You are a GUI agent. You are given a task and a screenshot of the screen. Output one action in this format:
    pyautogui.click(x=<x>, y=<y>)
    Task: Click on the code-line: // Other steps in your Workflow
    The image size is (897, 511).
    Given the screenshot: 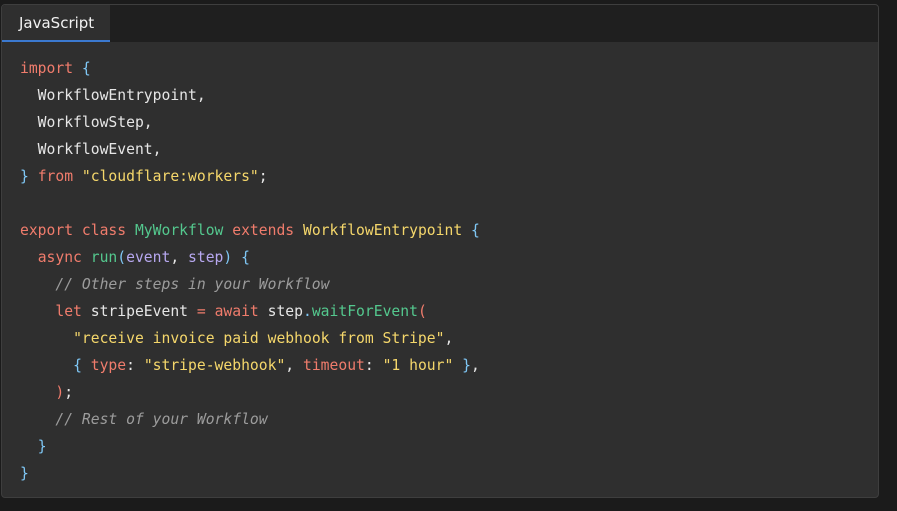 What is the action you would take?
    pyautogui.click(x=250, y=284)
    